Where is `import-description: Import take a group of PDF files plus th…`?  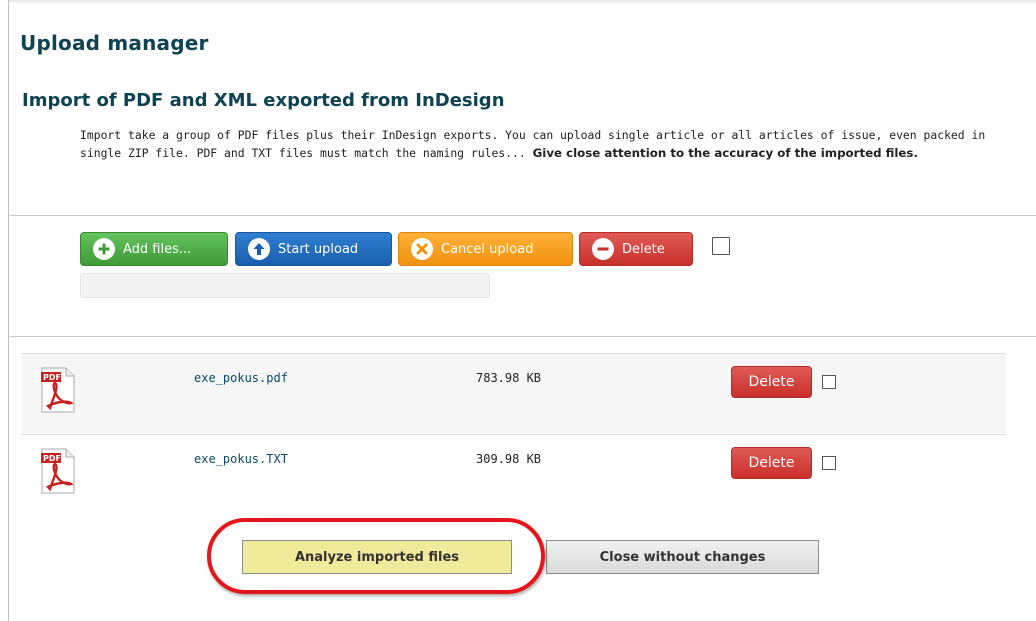 import-description: Import take a group of PDF files plus th… is located at coordinates (550, 144).